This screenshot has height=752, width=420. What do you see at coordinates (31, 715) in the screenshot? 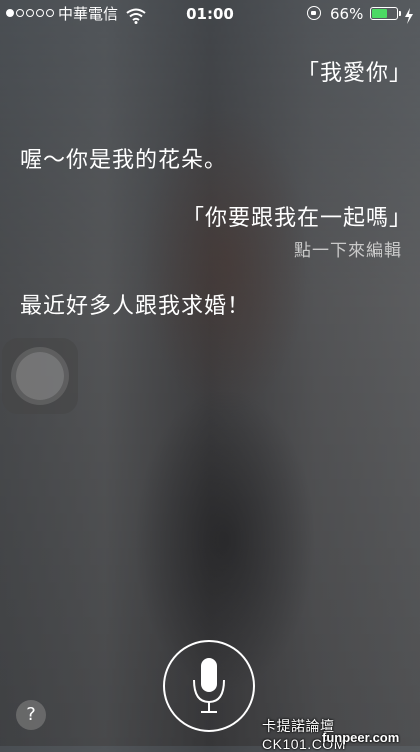
I see `help-button: ?` at bounding box center [31, 715].